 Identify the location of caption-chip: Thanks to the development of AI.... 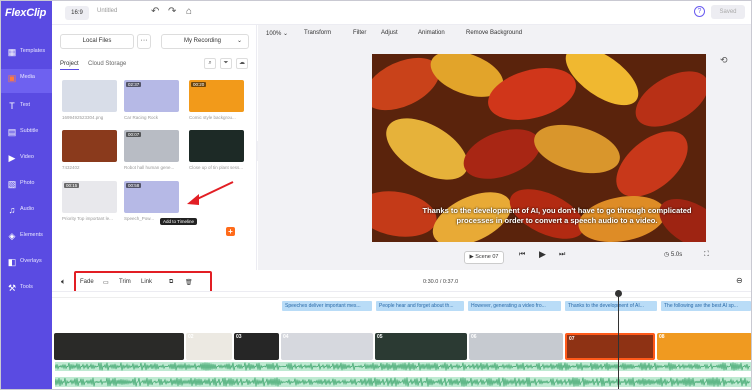
(611, 306).